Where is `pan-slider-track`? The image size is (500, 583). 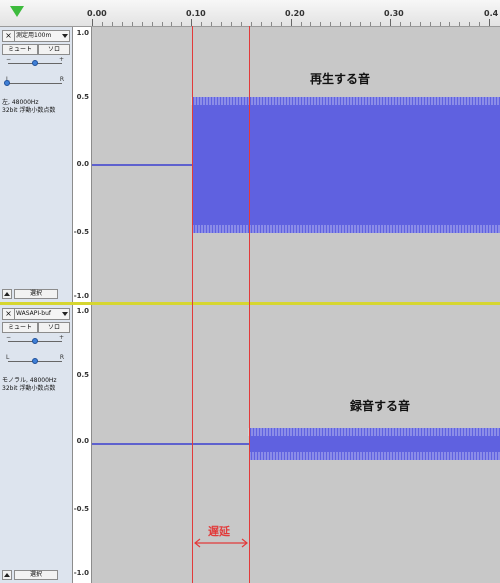
pan-slider-track is located at coordinates (35, 83).